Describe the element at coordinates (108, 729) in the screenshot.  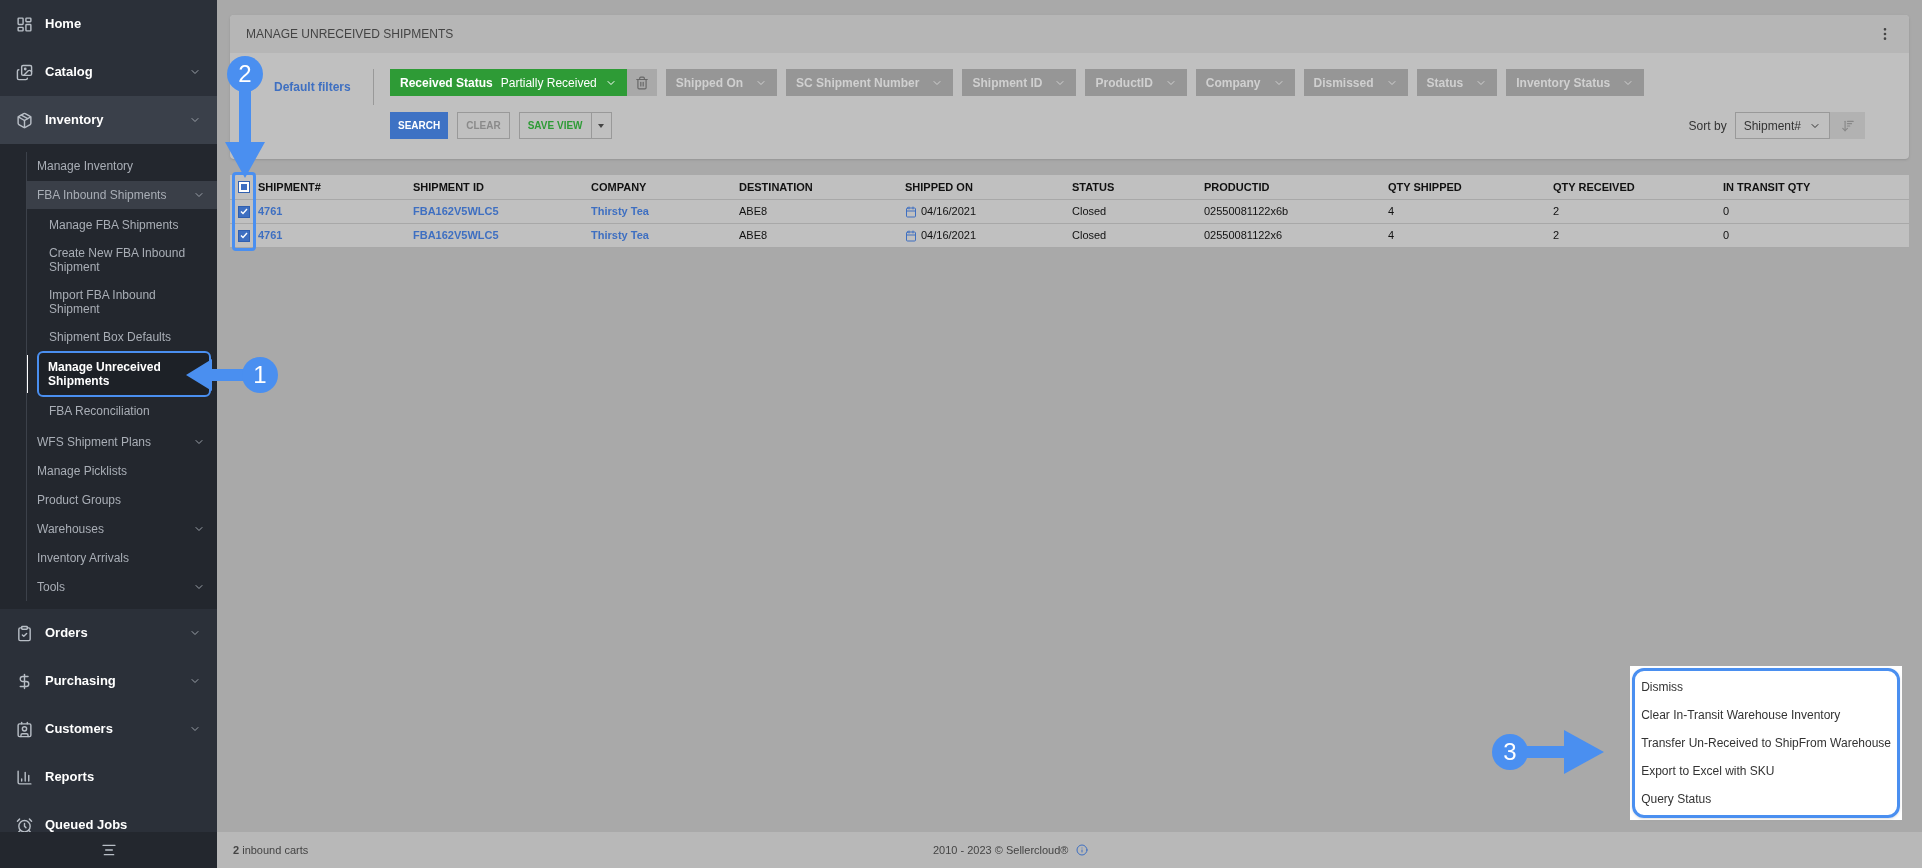
I see `nav-item: Customers` at that location.